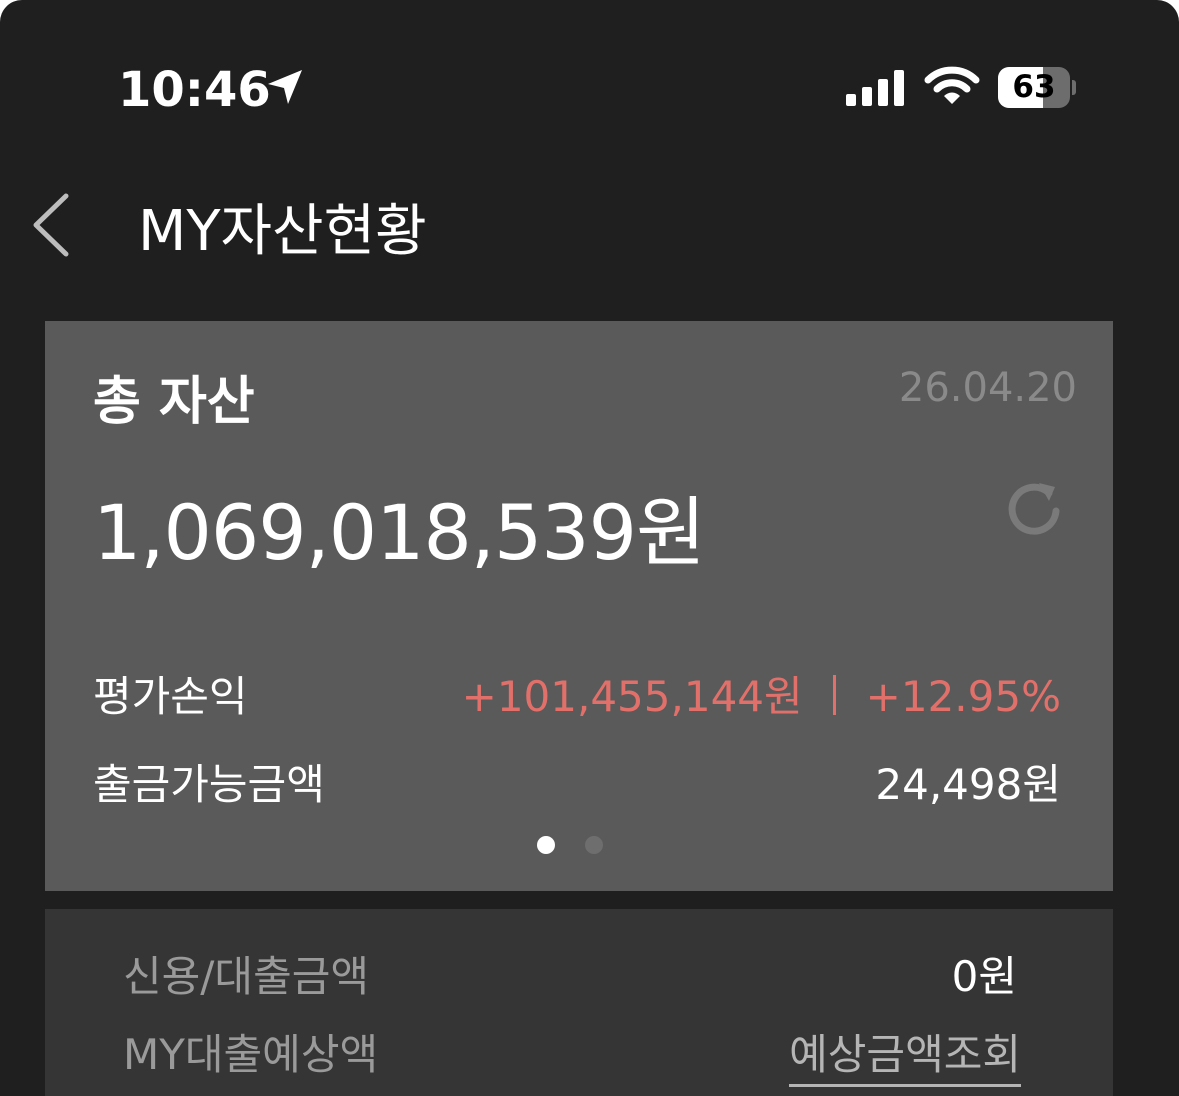 This screenshot has height=1096, width=1179. What do you see at coordinates (968, 784) in the screenshot?
I see `withdrawable-amount: 24,498원` at bounding box center [968, 784].